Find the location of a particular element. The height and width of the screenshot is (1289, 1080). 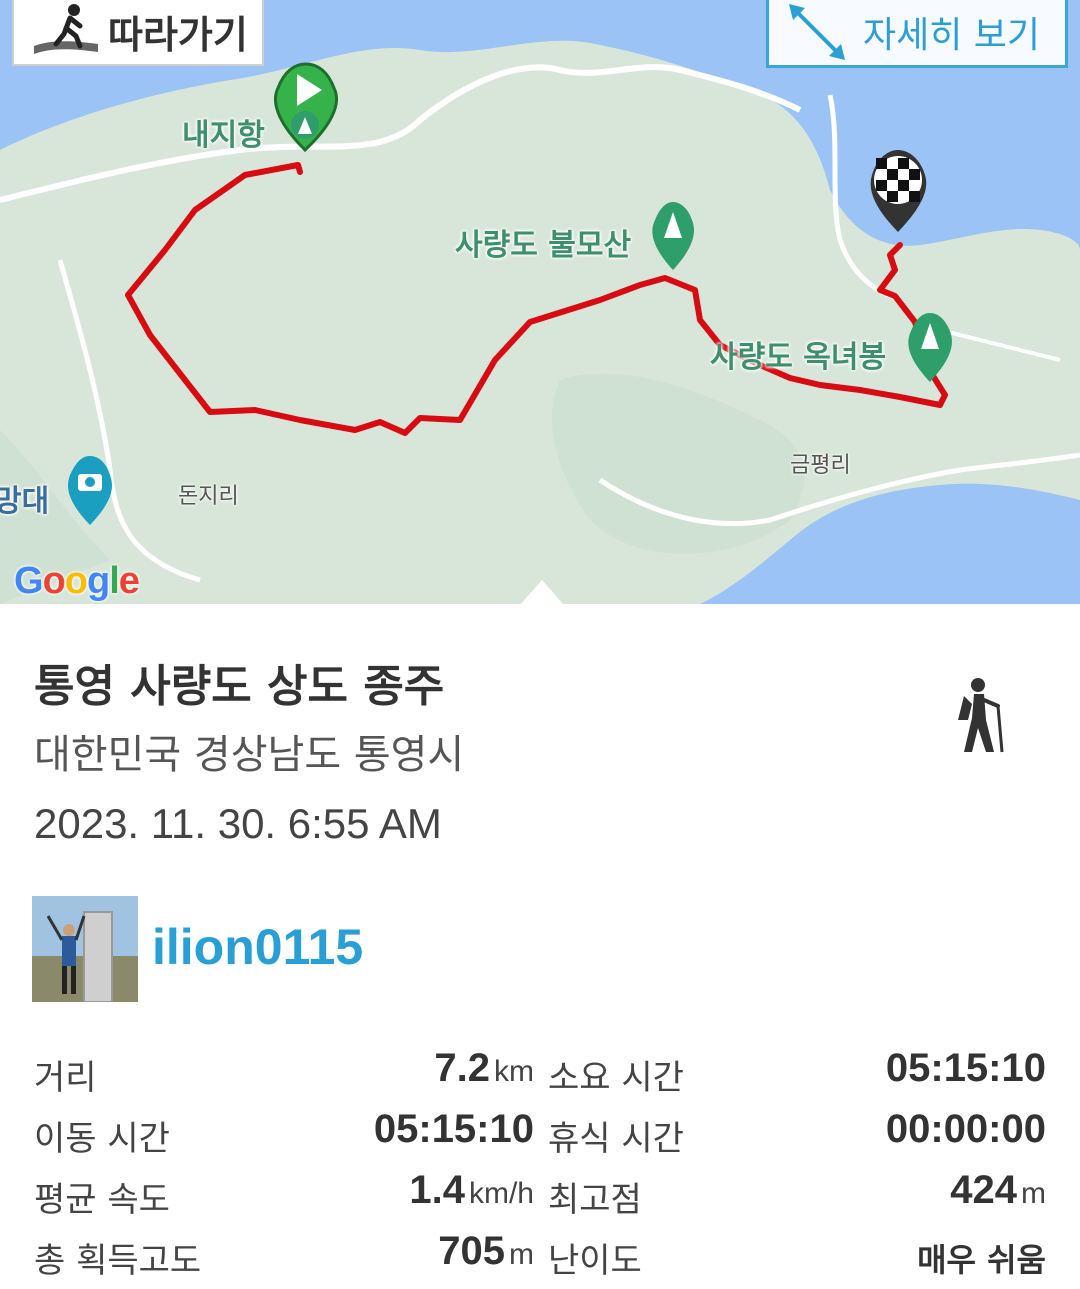

stat-value-rest-time: 00:00:00 is located at coordinates (965, 1129).